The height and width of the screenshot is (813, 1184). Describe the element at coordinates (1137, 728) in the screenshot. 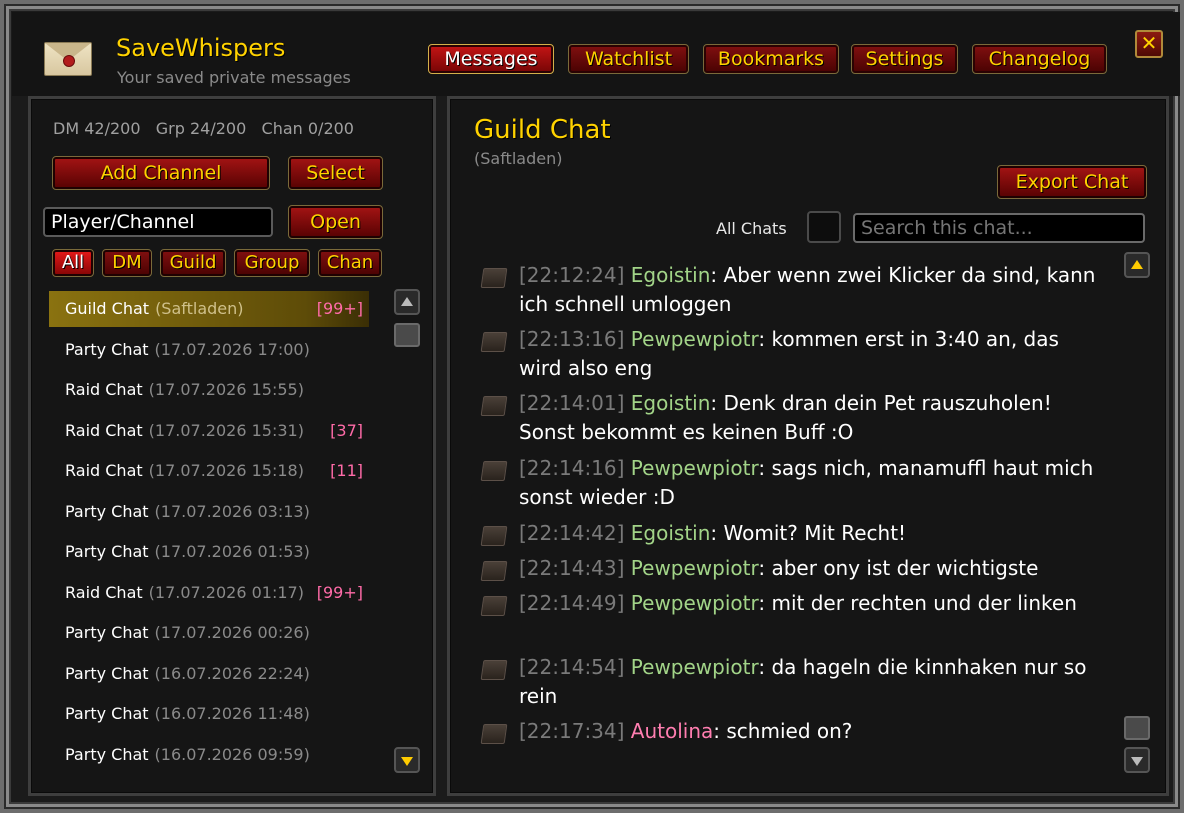

I see `chat-scrollbar-thumb` at that location.